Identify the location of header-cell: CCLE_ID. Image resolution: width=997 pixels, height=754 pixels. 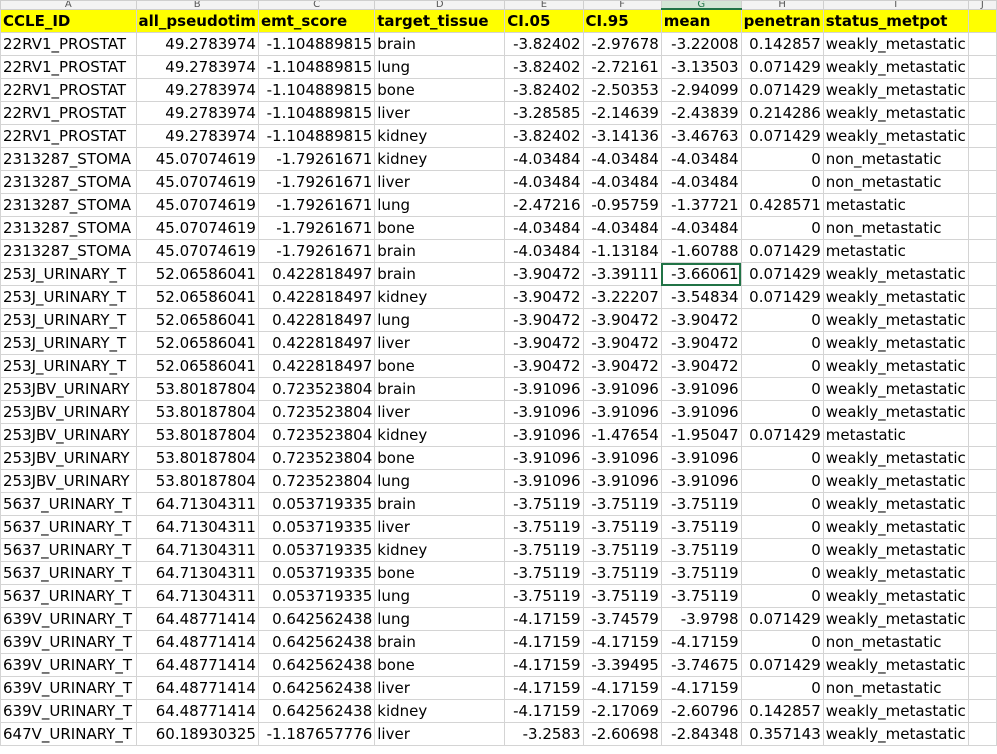
(68, 20).